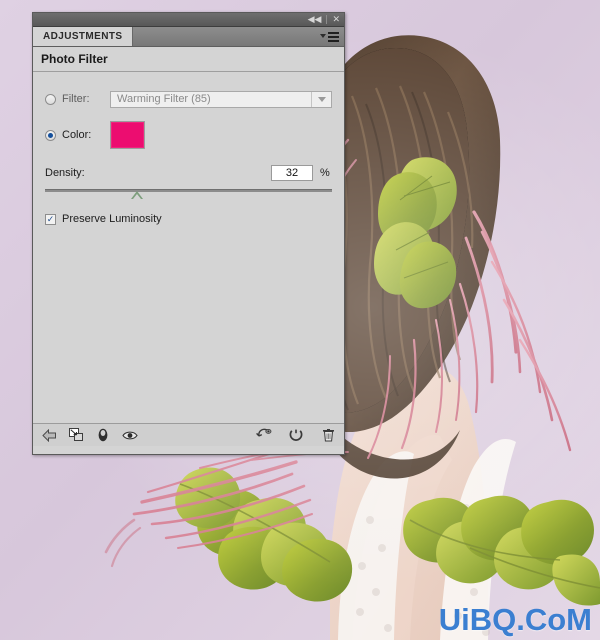 Image resolution: width=600 pixels, height=640 pixels. I want to click on reset-adjustment-icon, so click(296, 435).